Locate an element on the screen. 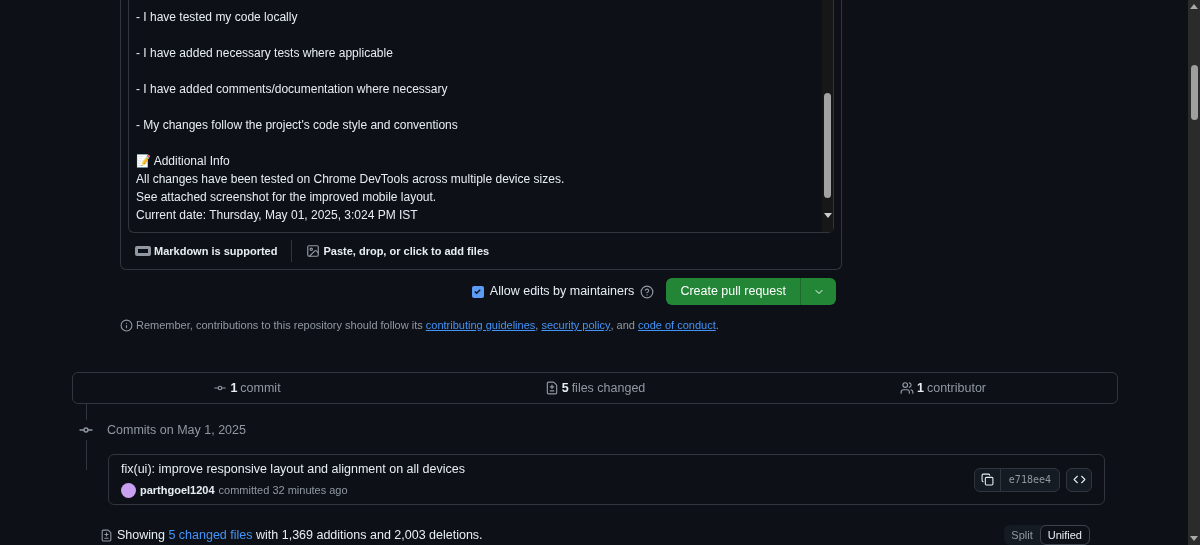  info-icon is located at coordinates (126, 325).